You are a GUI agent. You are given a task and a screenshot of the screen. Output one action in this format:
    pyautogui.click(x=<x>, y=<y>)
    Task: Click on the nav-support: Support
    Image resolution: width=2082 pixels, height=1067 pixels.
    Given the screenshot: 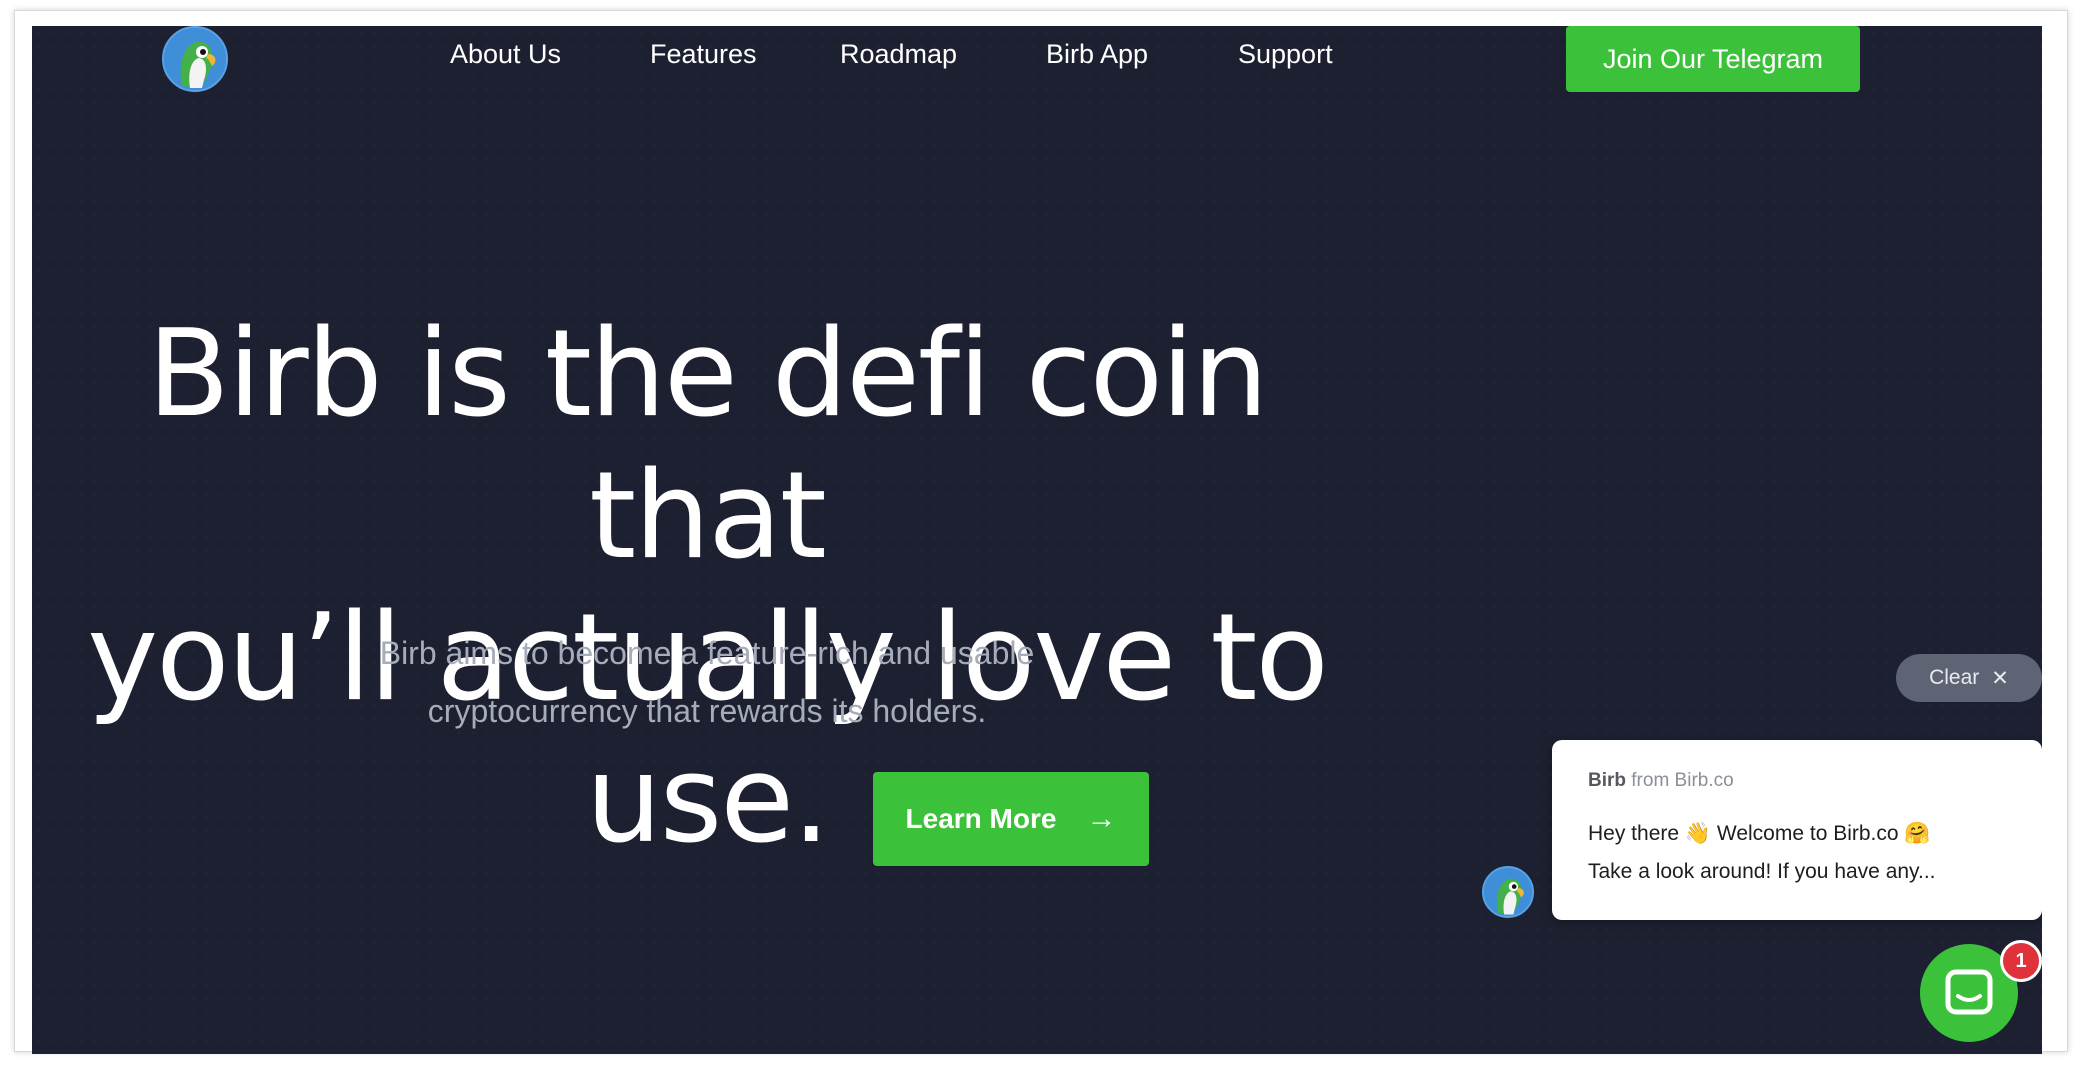 What is the action you would take?
    pyautogui.click(x=1285, y=54)
    